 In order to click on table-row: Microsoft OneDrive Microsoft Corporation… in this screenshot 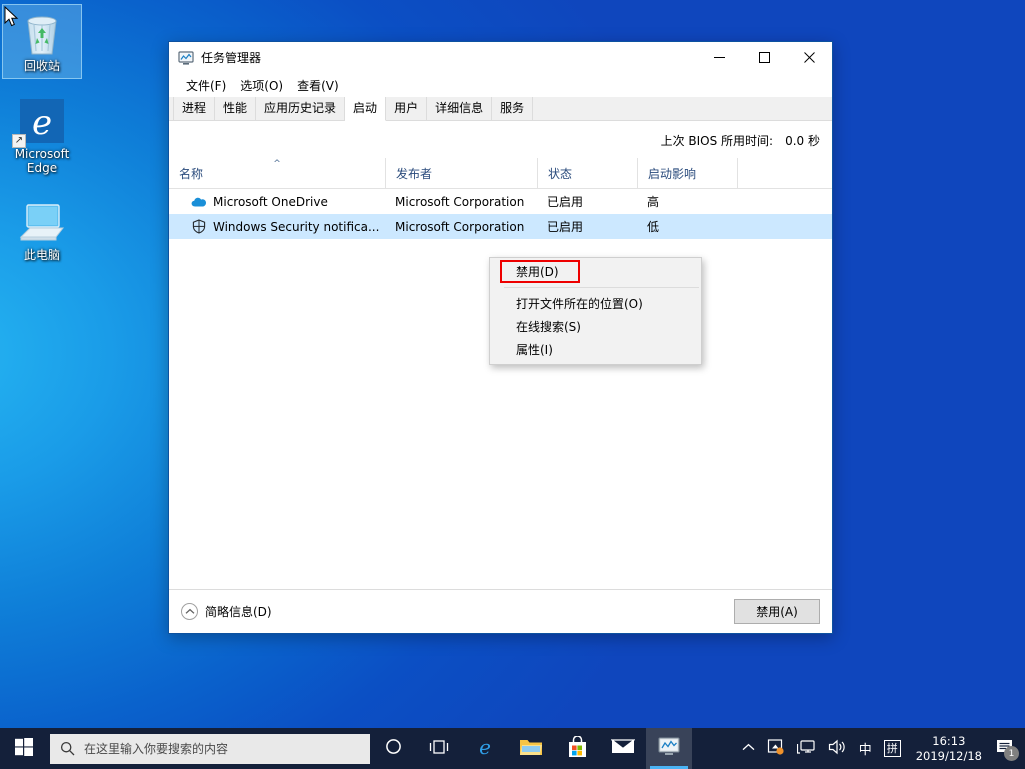, I will do `click(500, 201)`.